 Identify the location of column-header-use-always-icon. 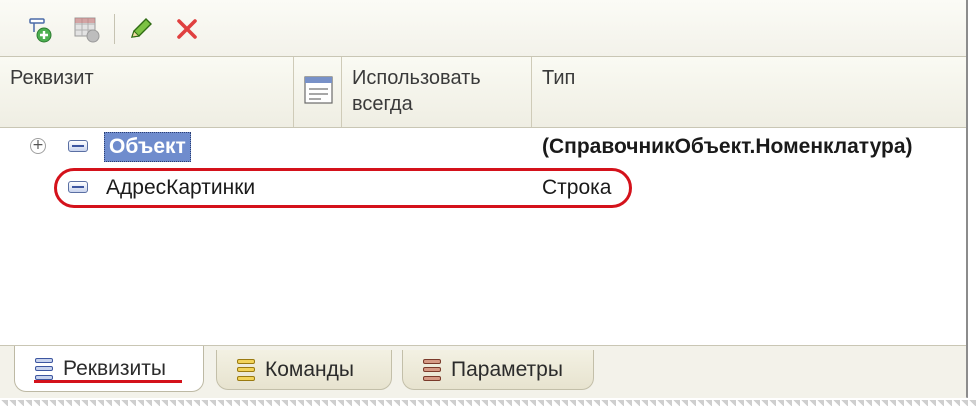
(318, 92).